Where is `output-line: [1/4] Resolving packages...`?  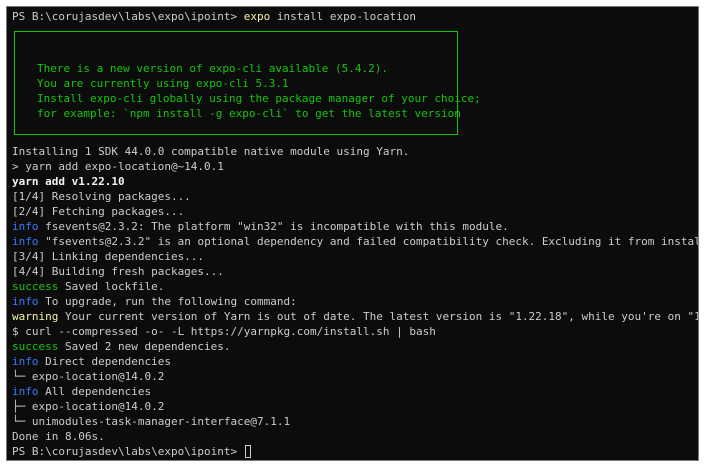 output-line: [1/4] Resolving packages... is located at coordinates (101, 196).